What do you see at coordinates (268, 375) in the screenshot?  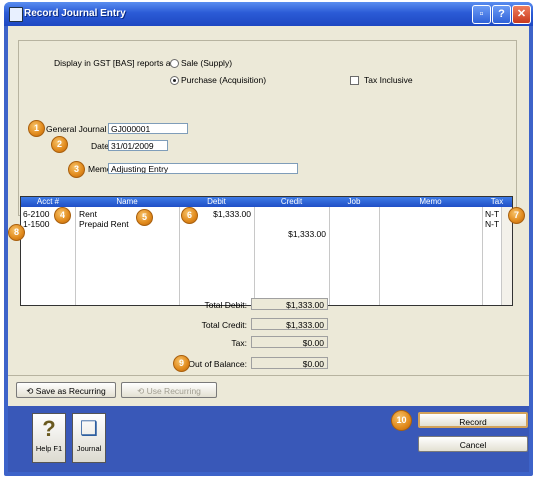 I see `divider` at bounding box center [268, 375].